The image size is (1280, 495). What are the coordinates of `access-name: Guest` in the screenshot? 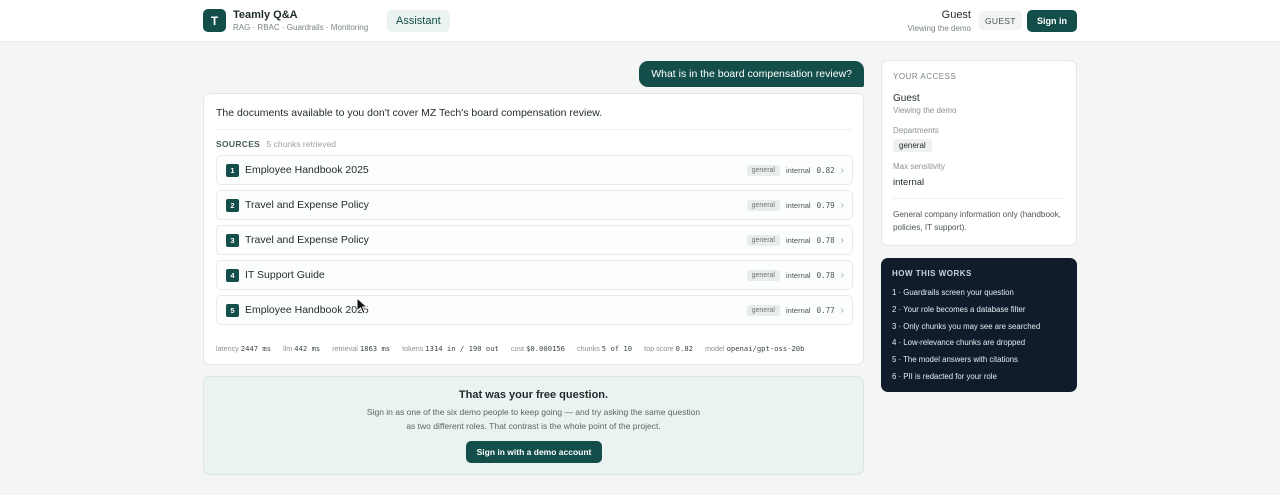 It's located at (906, 98).